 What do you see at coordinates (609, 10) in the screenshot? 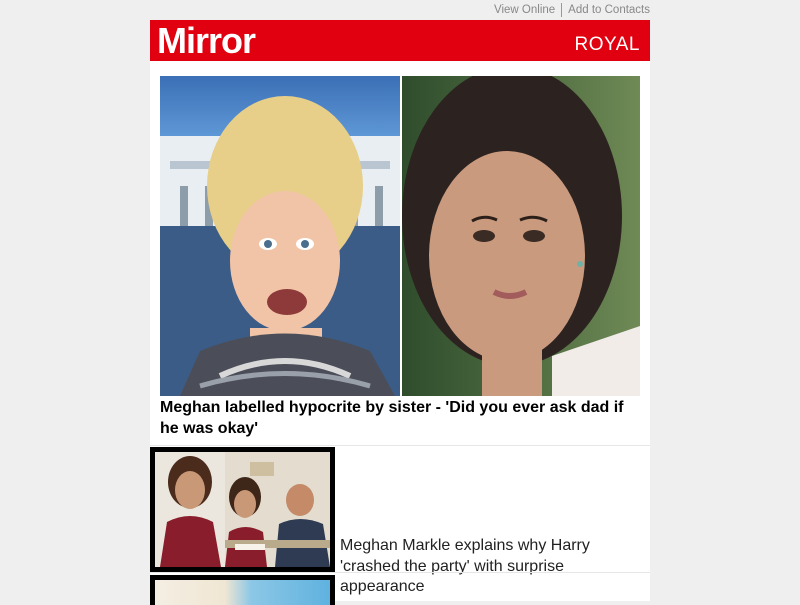
I see `add-to-contacts-link: Add to Contacts` at bounding box center [609, 10].